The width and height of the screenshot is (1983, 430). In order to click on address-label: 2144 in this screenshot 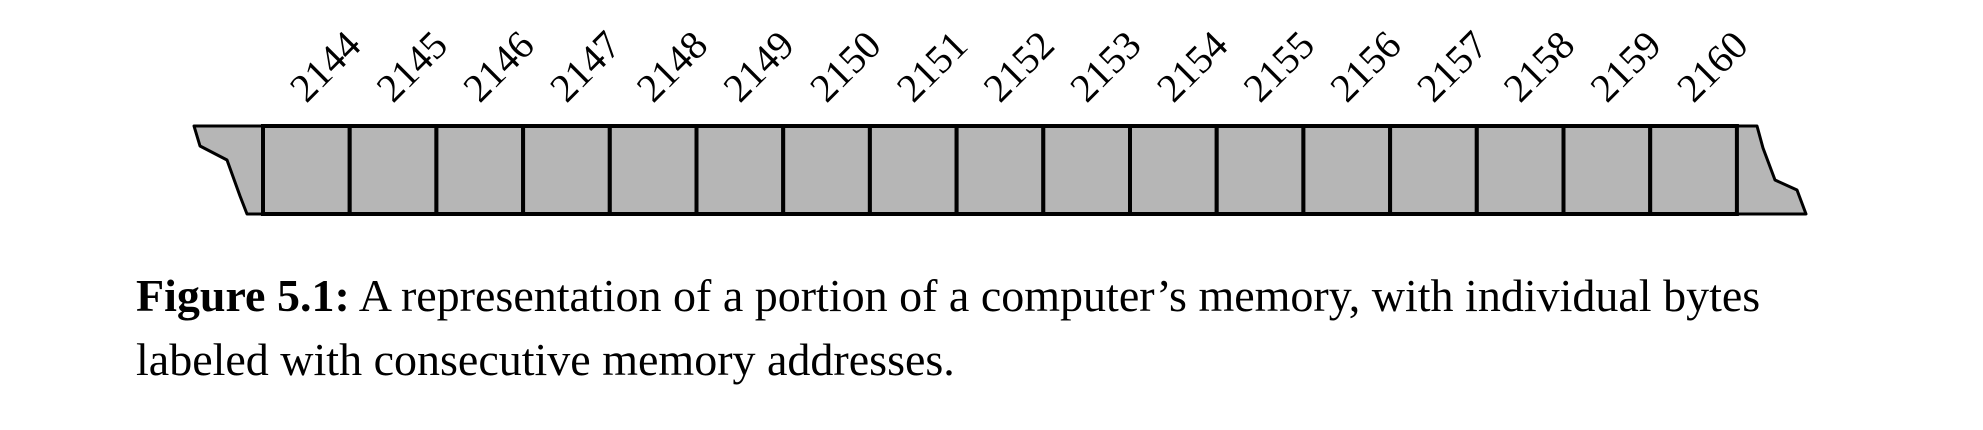, I will do `click(325, 66)`.